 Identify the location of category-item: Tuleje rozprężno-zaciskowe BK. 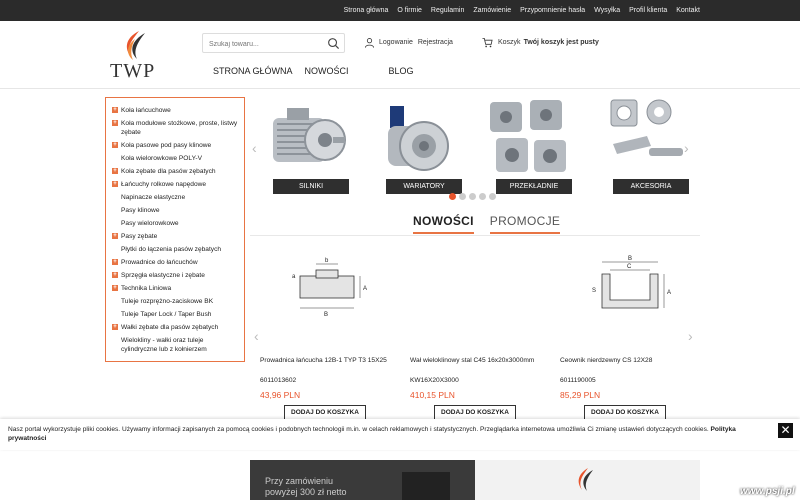
(175, 301).